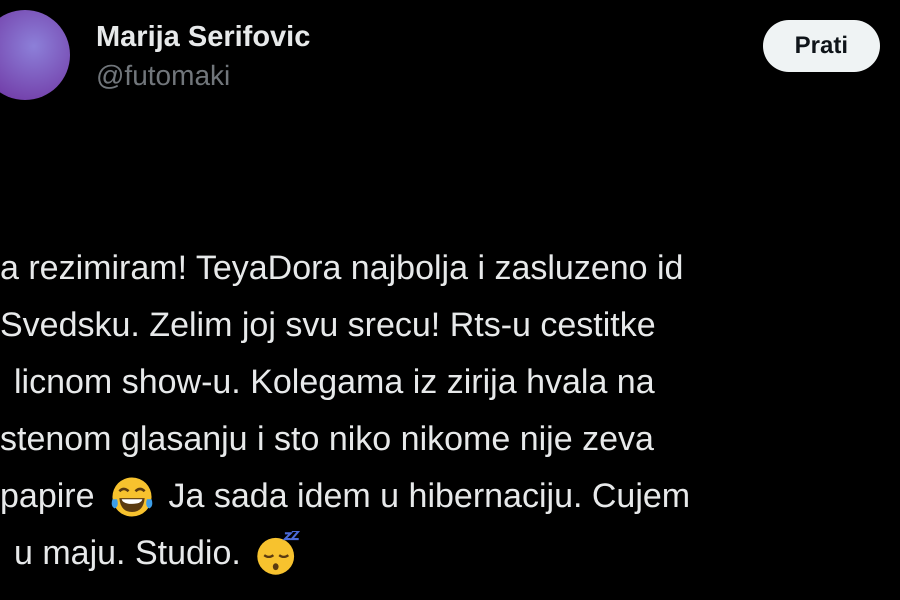  I want to click on tweet-text: a rezimiram! TeyaDora najbolja i zasluzeno id, so click(342, 268).